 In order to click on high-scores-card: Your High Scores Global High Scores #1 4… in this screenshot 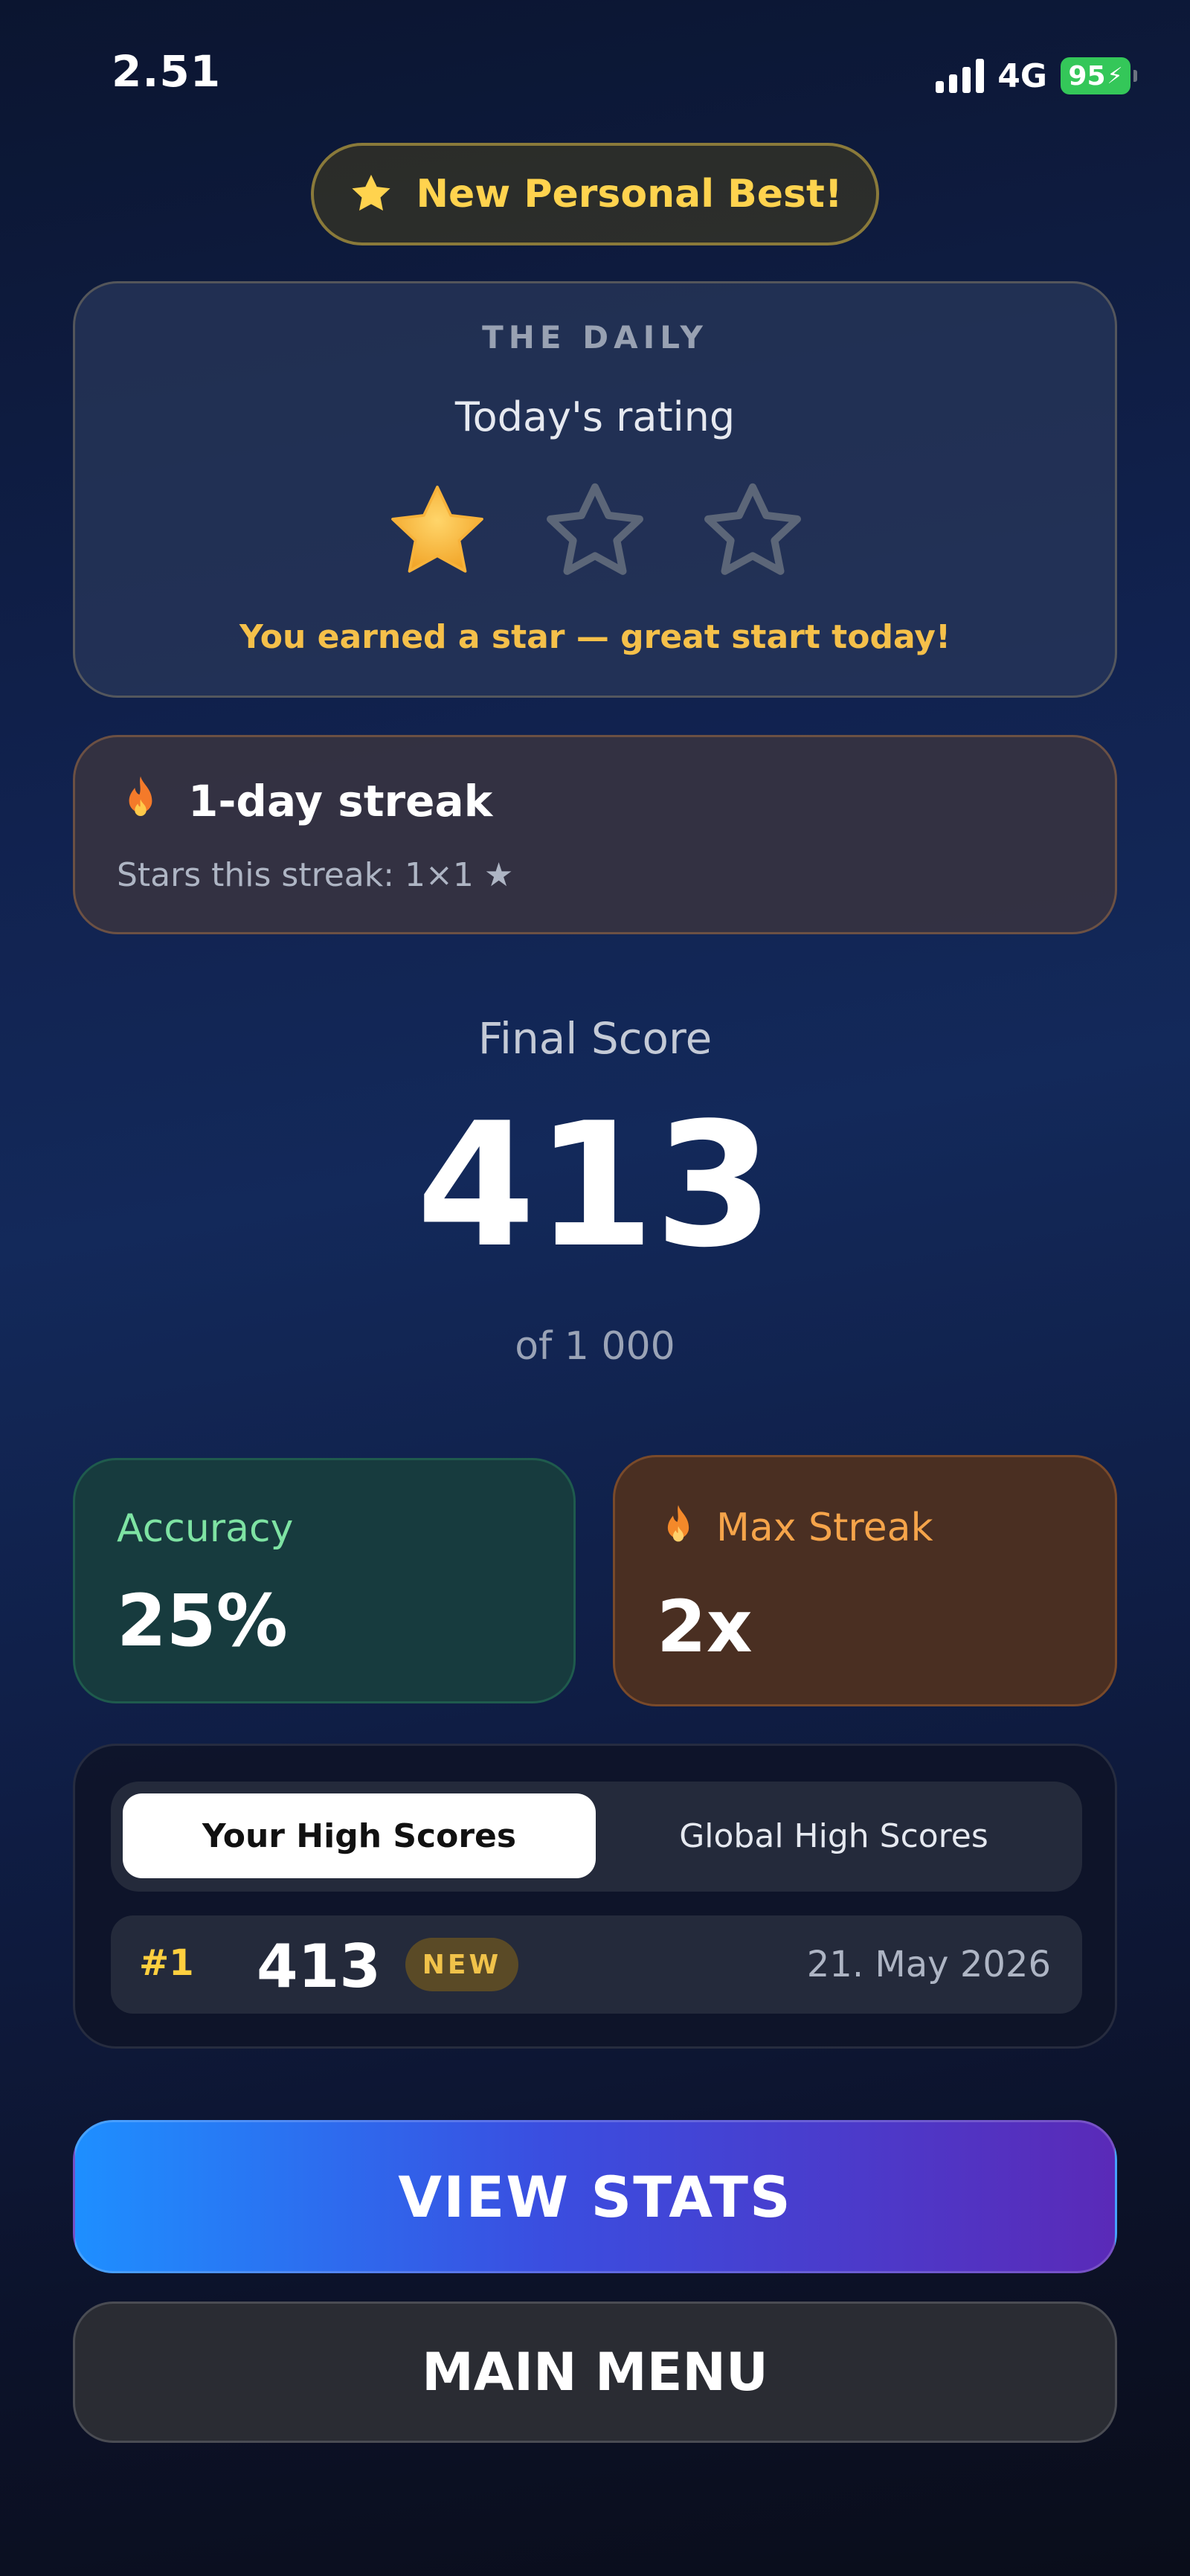, I will do `click(595, 1896)`.